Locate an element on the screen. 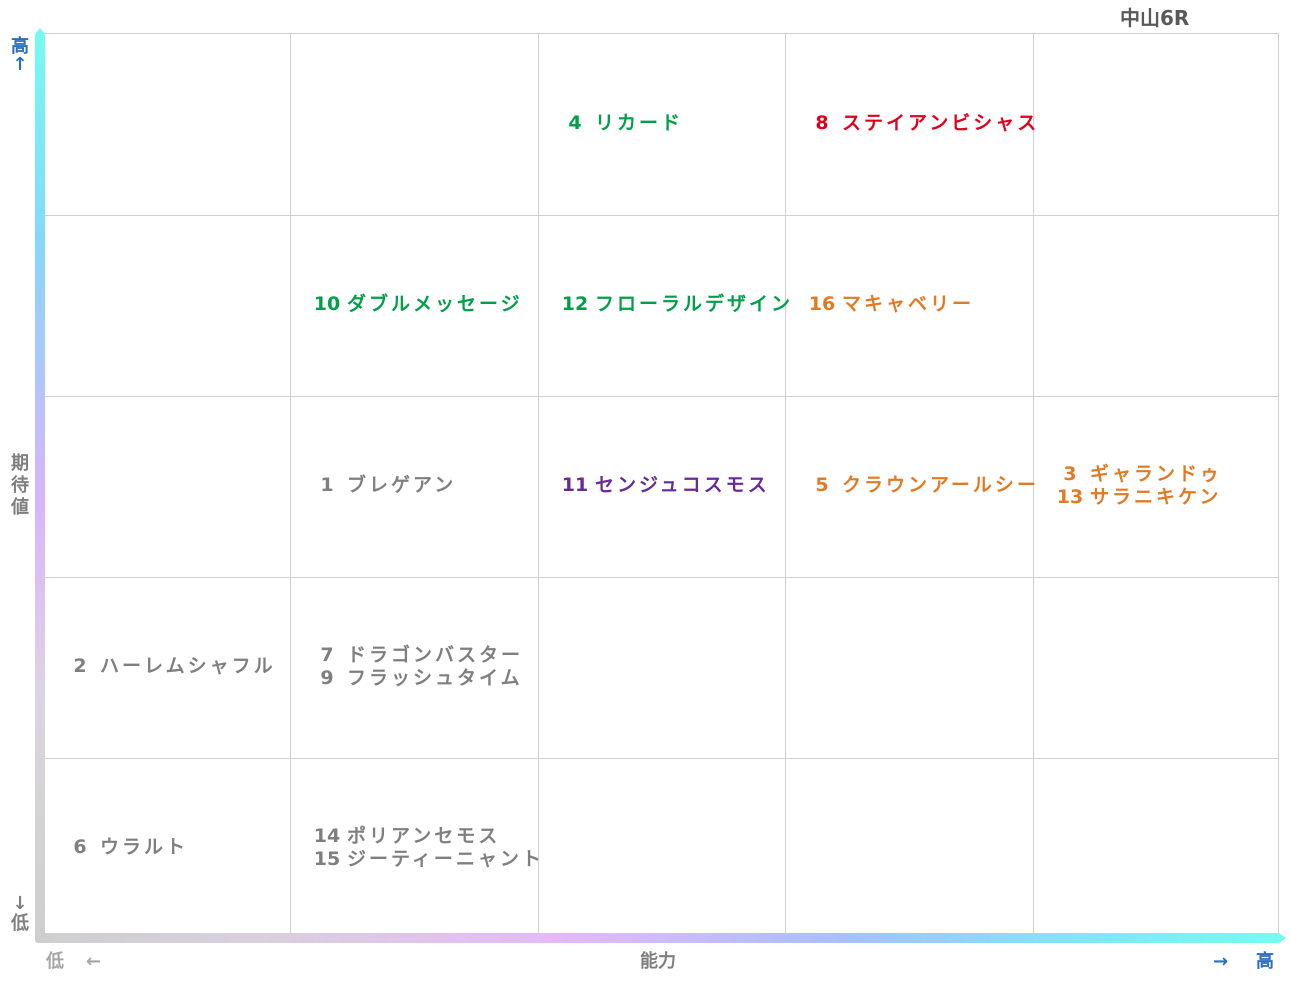  horse-label-7: 7 ドラゴンバスター is located at coordinates (415, 655).